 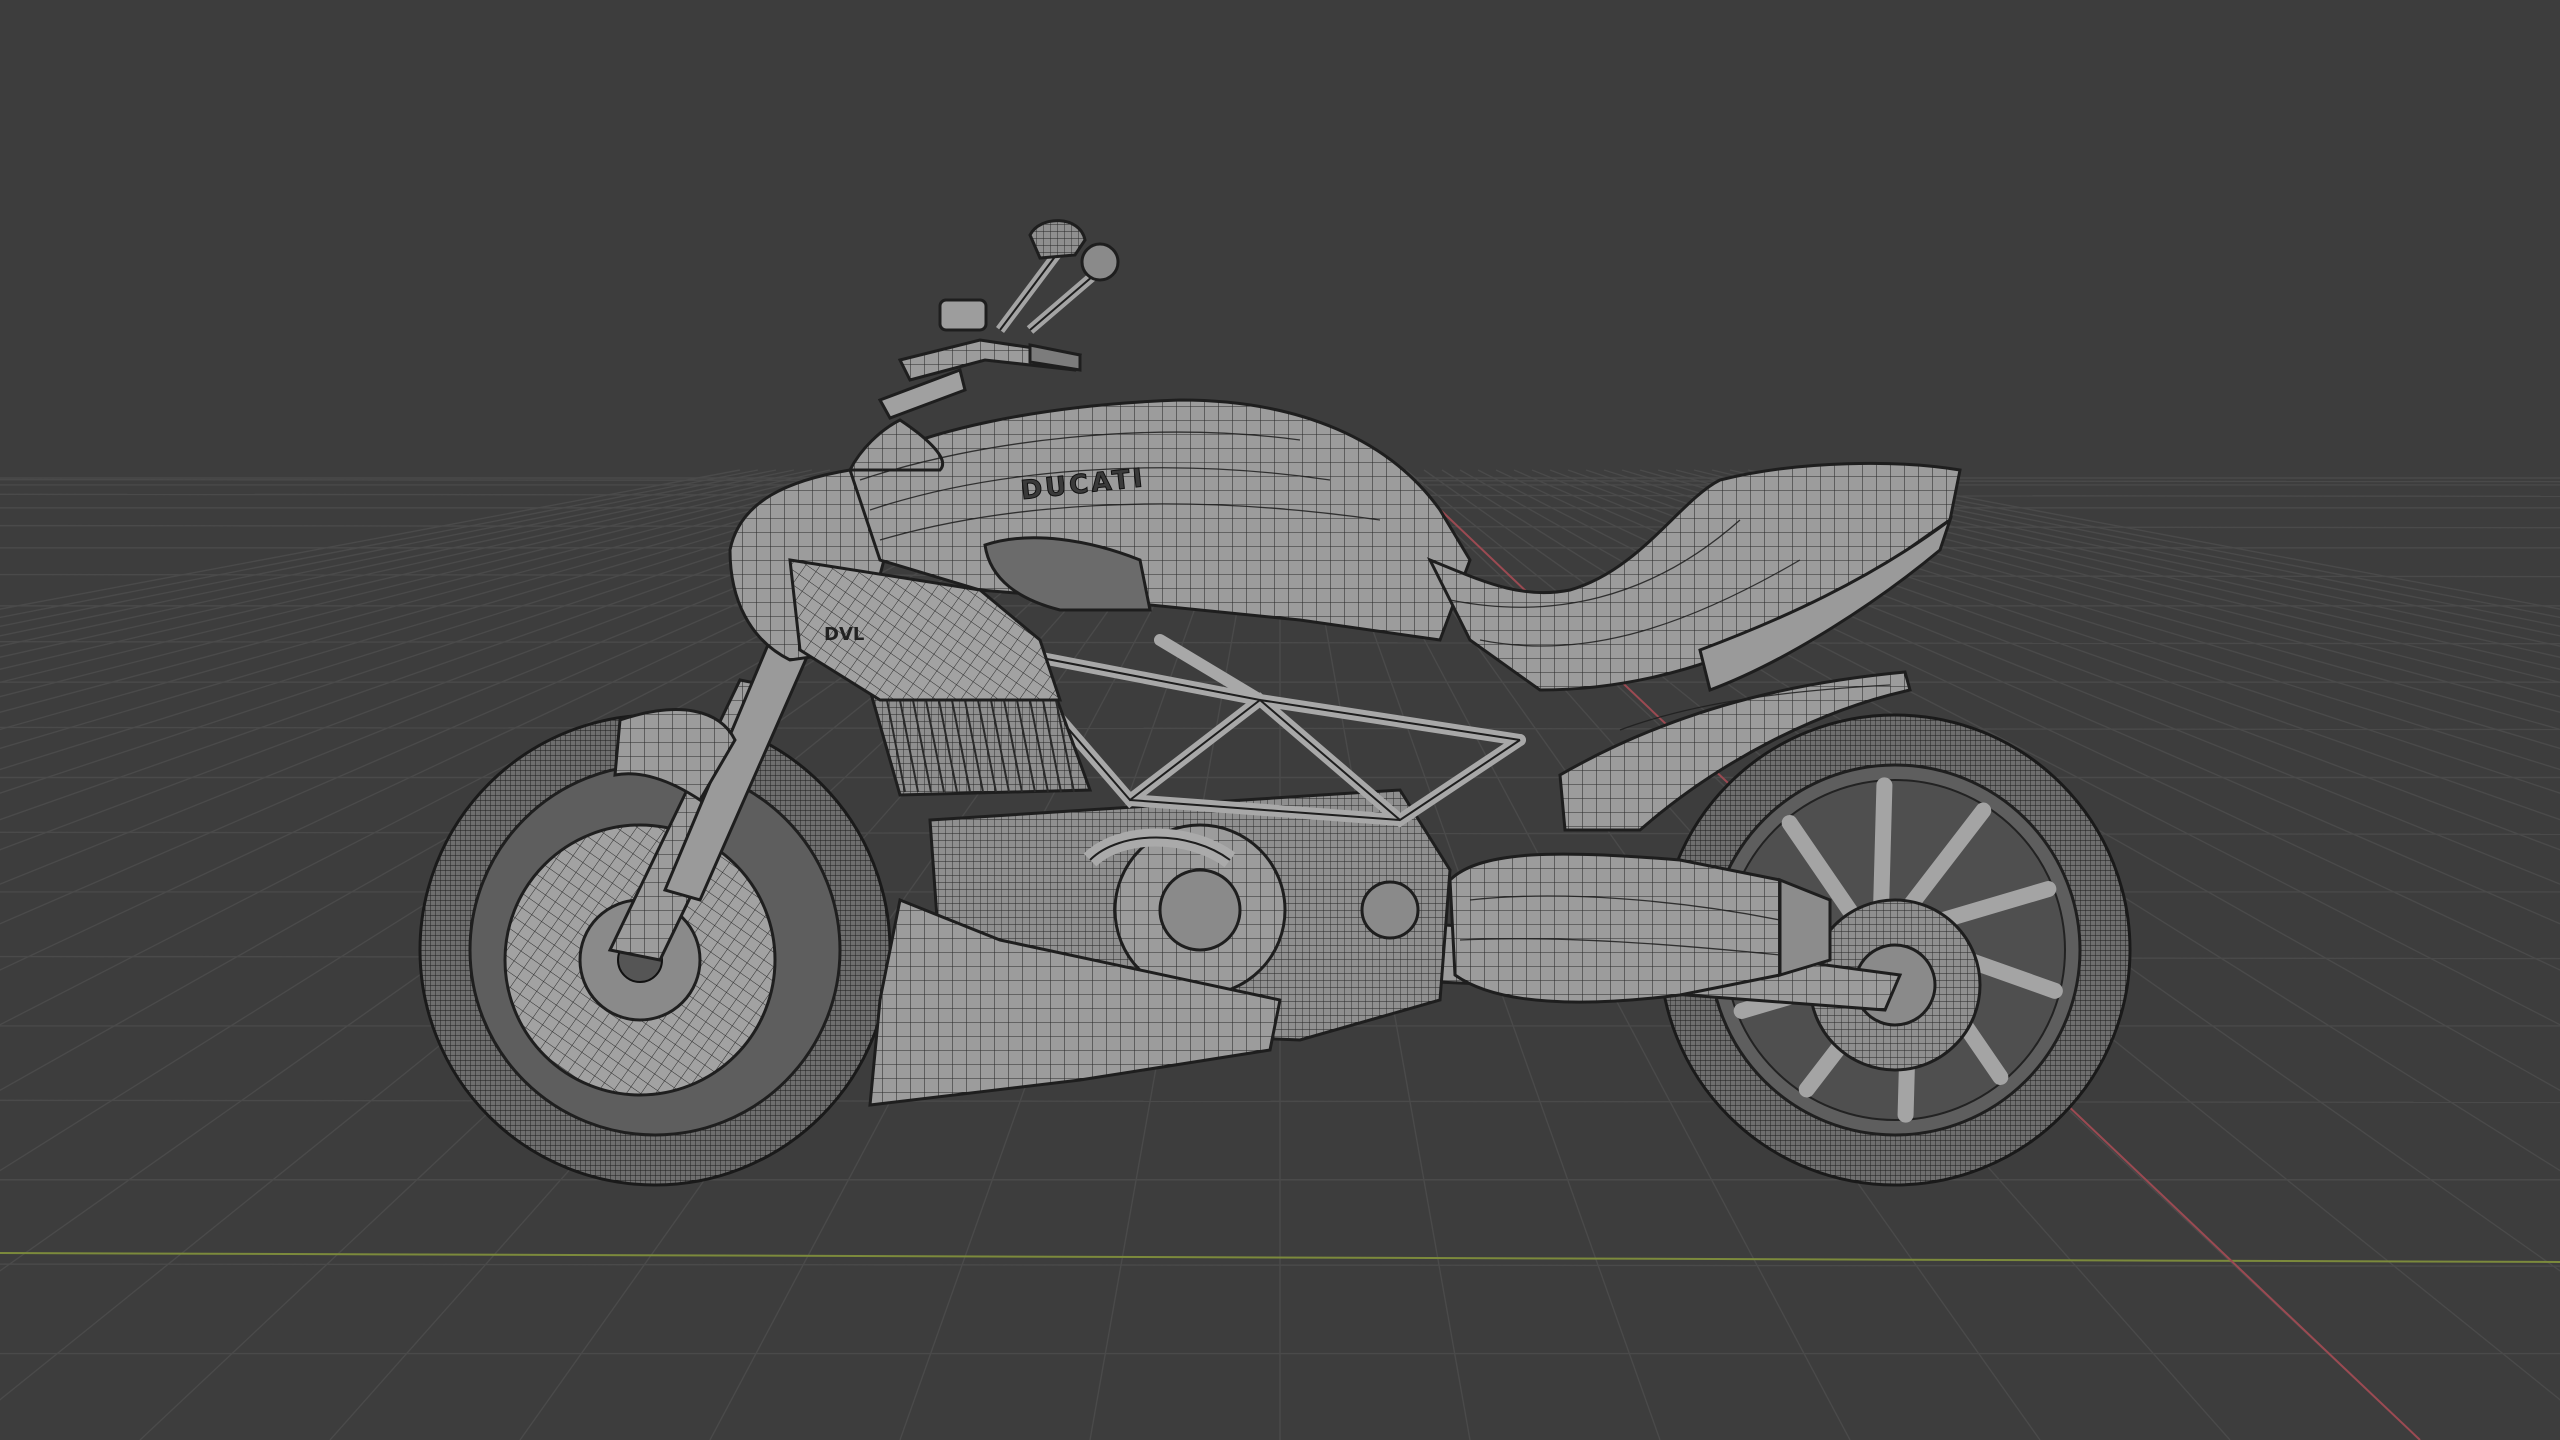 I want to click on instrument-cluster, so click(x=963, y=315).